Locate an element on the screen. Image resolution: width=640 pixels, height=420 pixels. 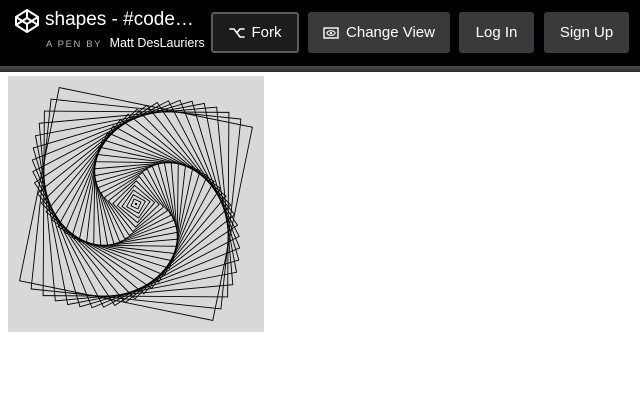
fork-button: Fork is located at coordinates (255, 32).